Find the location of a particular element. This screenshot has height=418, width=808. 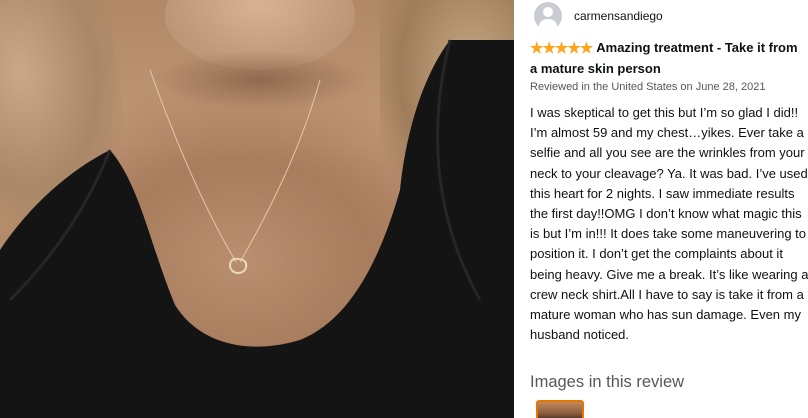

star-rating-icon: ★★★★★ is located at coordinates (561, 49).